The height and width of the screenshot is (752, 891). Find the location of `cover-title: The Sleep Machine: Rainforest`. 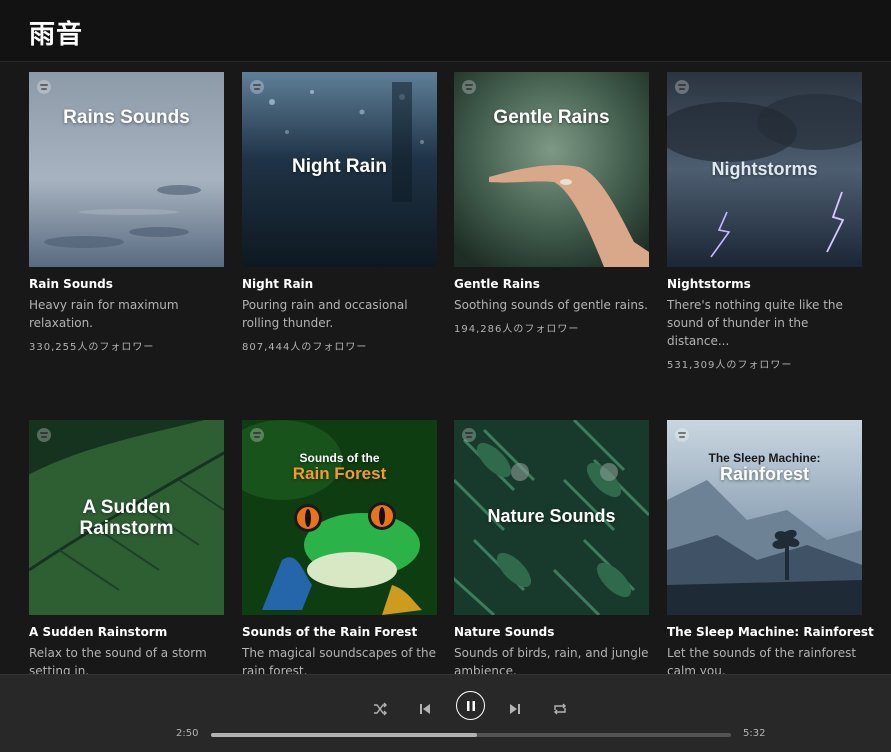

cover-title: The Sleep Machine: Rainforest is located at coordinates (764, 468).